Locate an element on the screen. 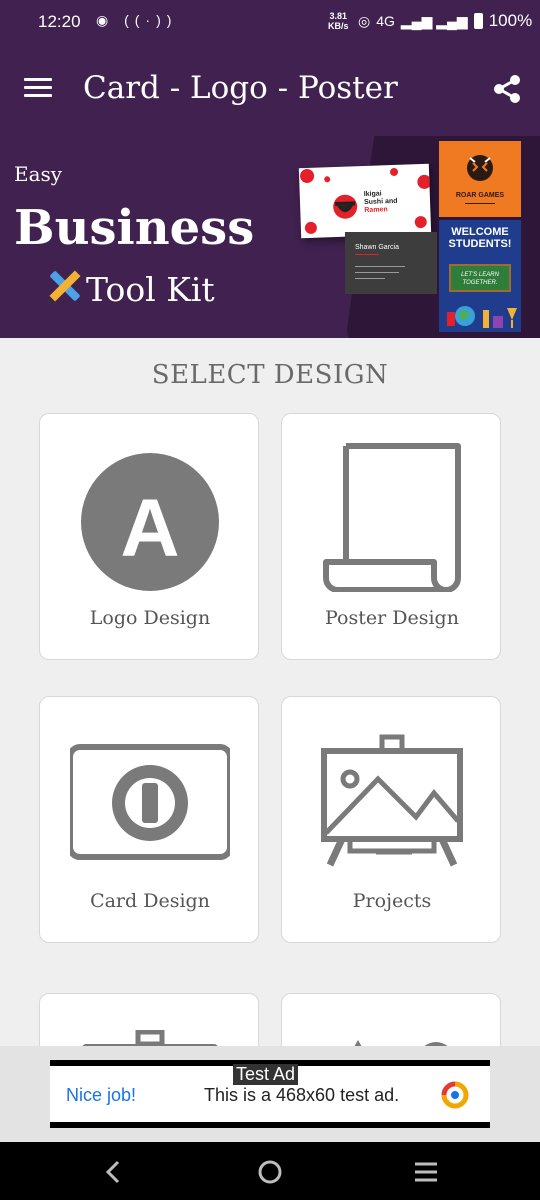 The height and width of the screenshot is (1200, 540). palette-icon is located at coordinates (401, 1043).